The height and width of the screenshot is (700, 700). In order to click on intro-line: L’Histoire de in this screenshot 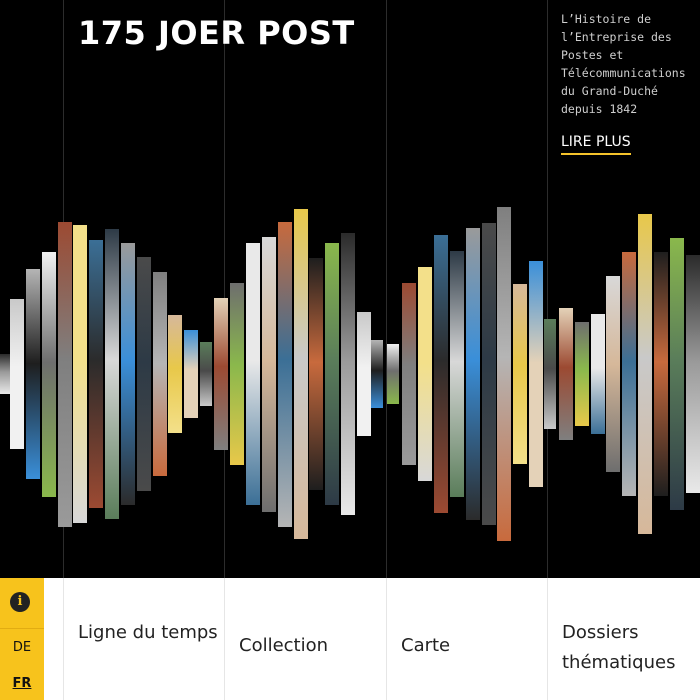, I will do `click(606, 19)`.